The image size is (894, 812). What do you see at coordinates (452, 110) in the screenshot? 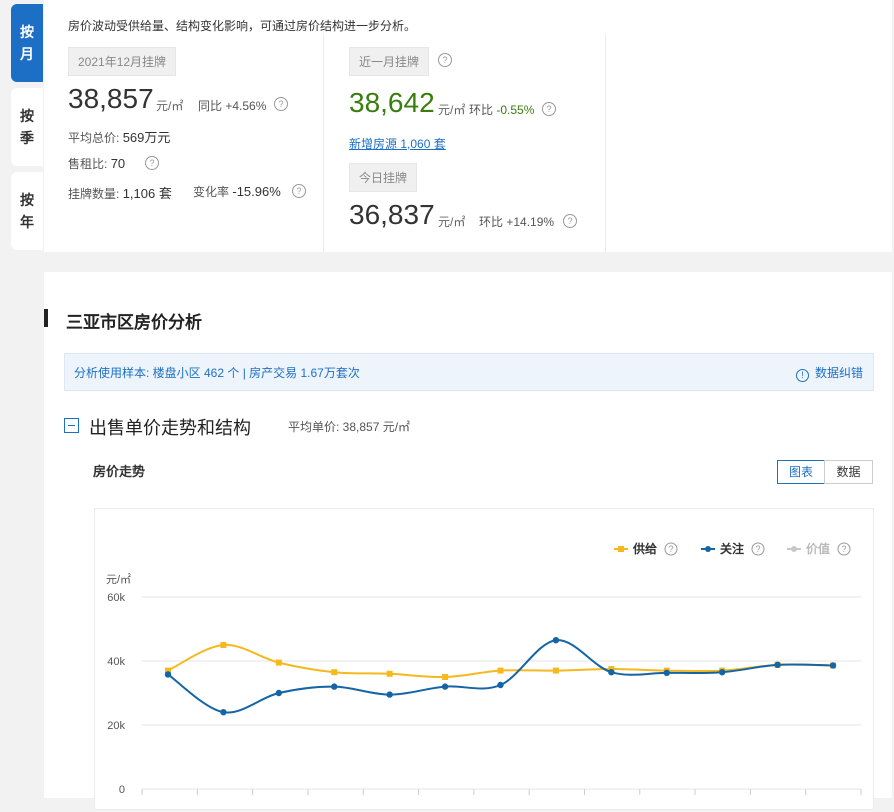
I see `recent-listing-unit: 元/㎡` at bounding box center [452, 110].